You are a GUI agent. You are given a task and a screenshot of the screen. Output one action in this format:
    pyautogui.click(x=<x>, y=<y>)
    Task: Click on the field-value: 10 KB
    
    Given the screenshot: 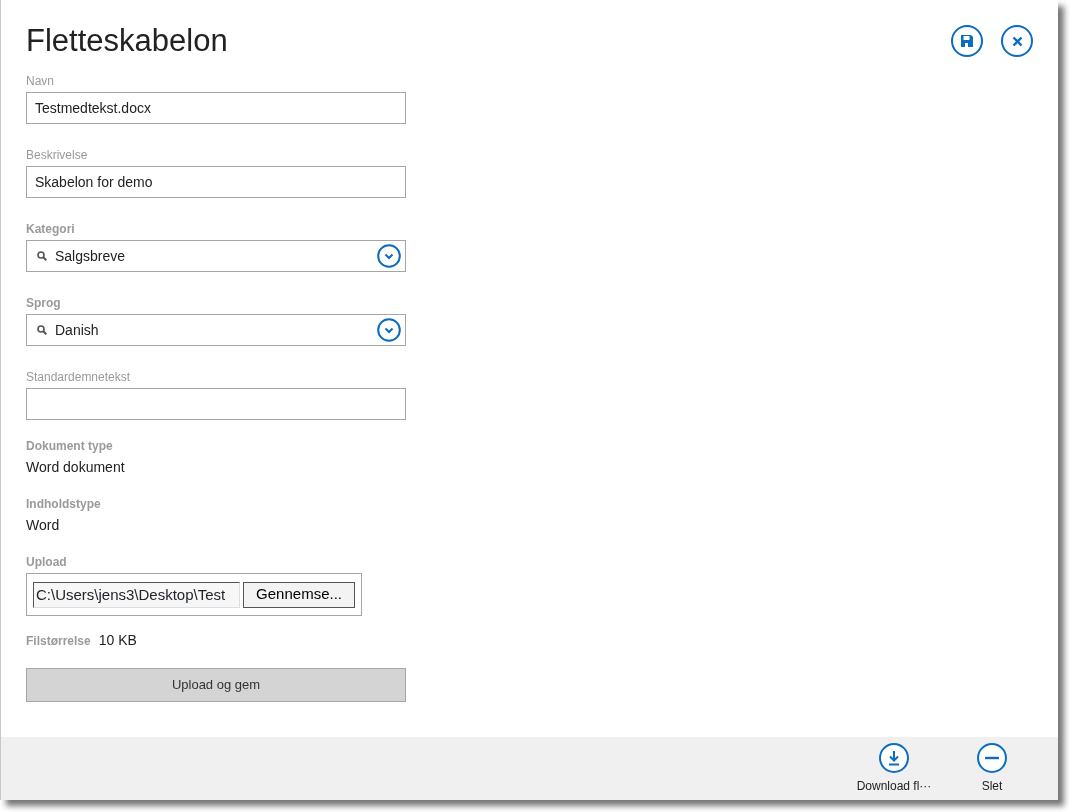 What is the action you would take?
    pyautogui.click(x=117, y=640)
    